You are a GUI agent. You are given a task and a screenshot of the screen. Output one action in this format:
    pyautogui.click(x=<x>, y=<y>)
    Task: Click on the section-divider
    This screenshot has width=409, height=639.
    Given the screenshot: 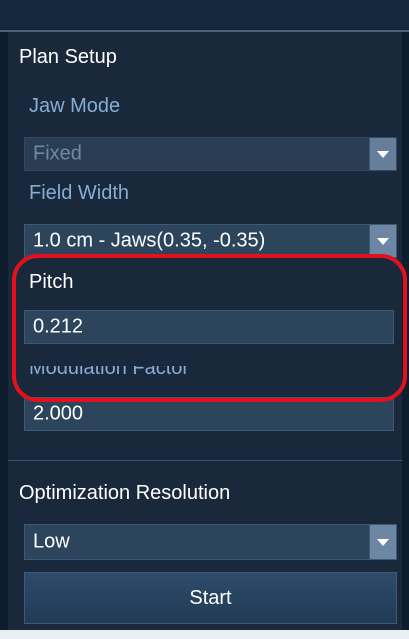 What is the action you would take?
    pyautogui.click(x=205, y=460)
    